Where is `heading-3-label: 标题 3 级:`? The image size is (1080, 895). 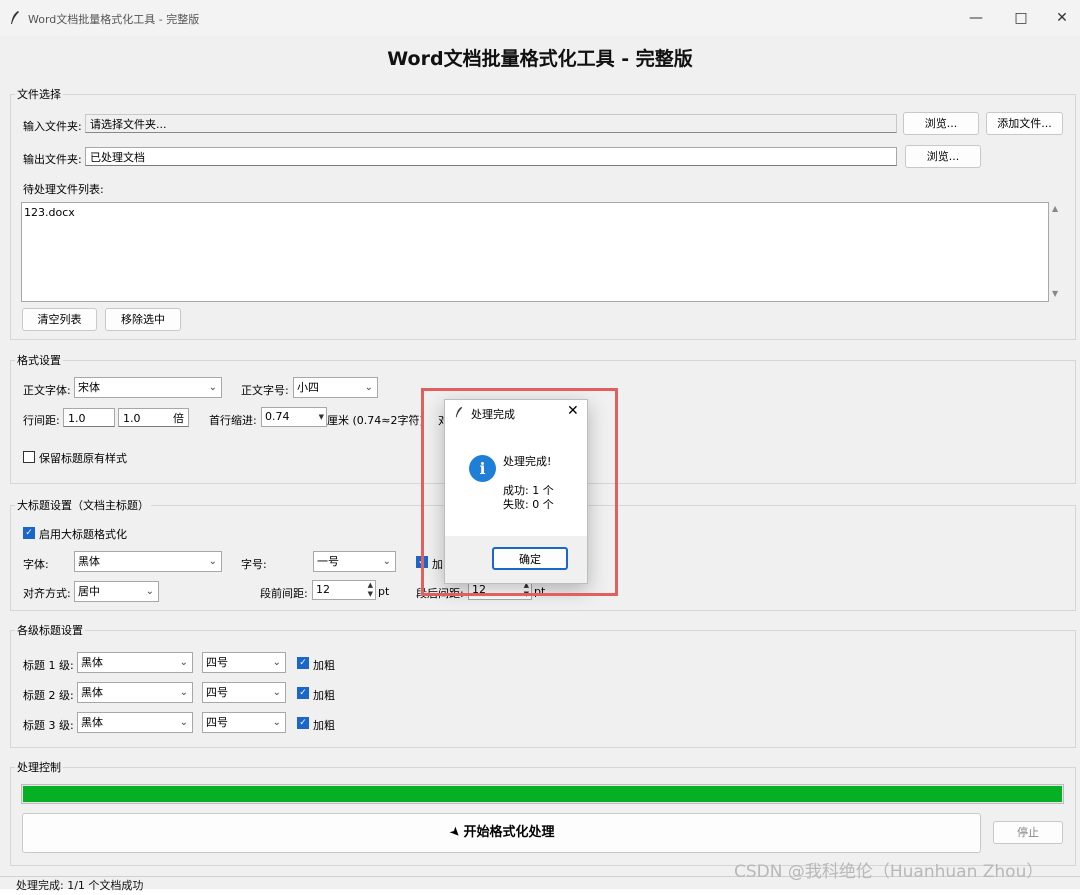 heading-3-label: 标题 3 级: is located at coordinates (48, 725).